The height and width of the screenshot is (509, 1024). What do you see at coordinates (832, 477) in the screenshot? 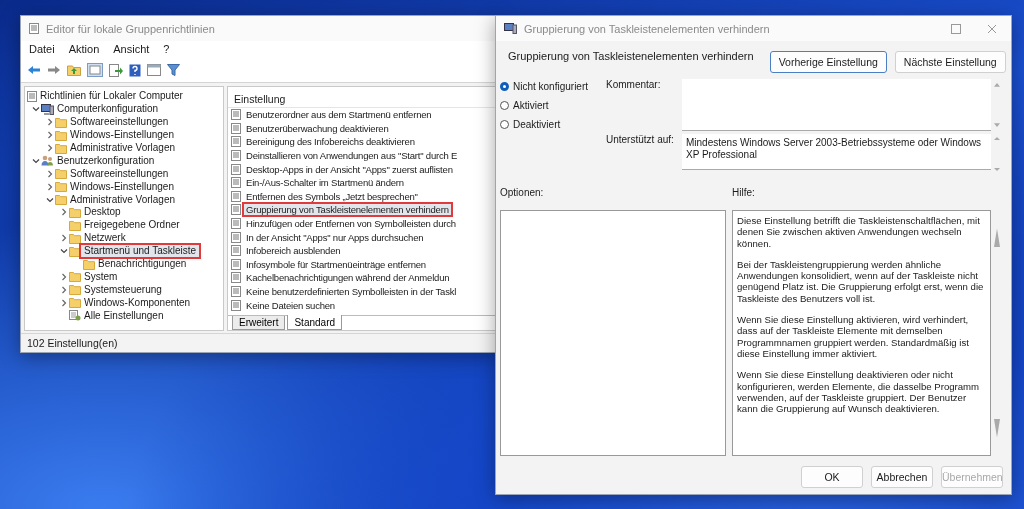
I see `dialog-button: OK` at bounding box center [832, 477].